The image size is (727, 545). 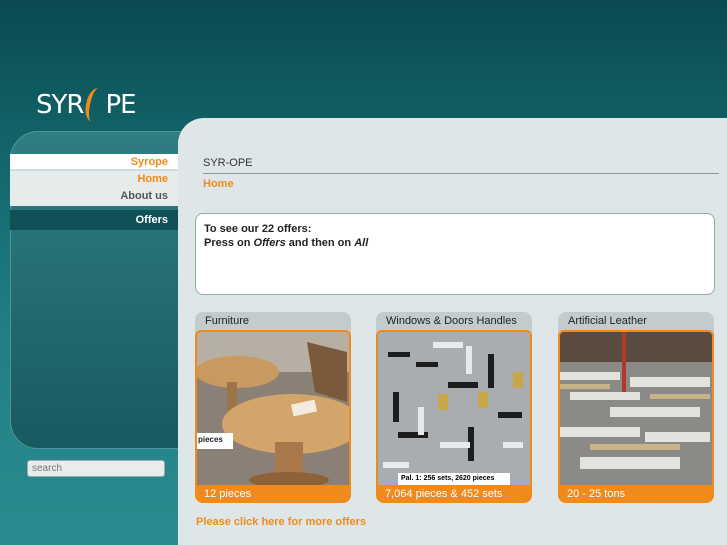 I want to click on sidebar-nav: Syrope Home About us Offers, so click(x=94, y=192).